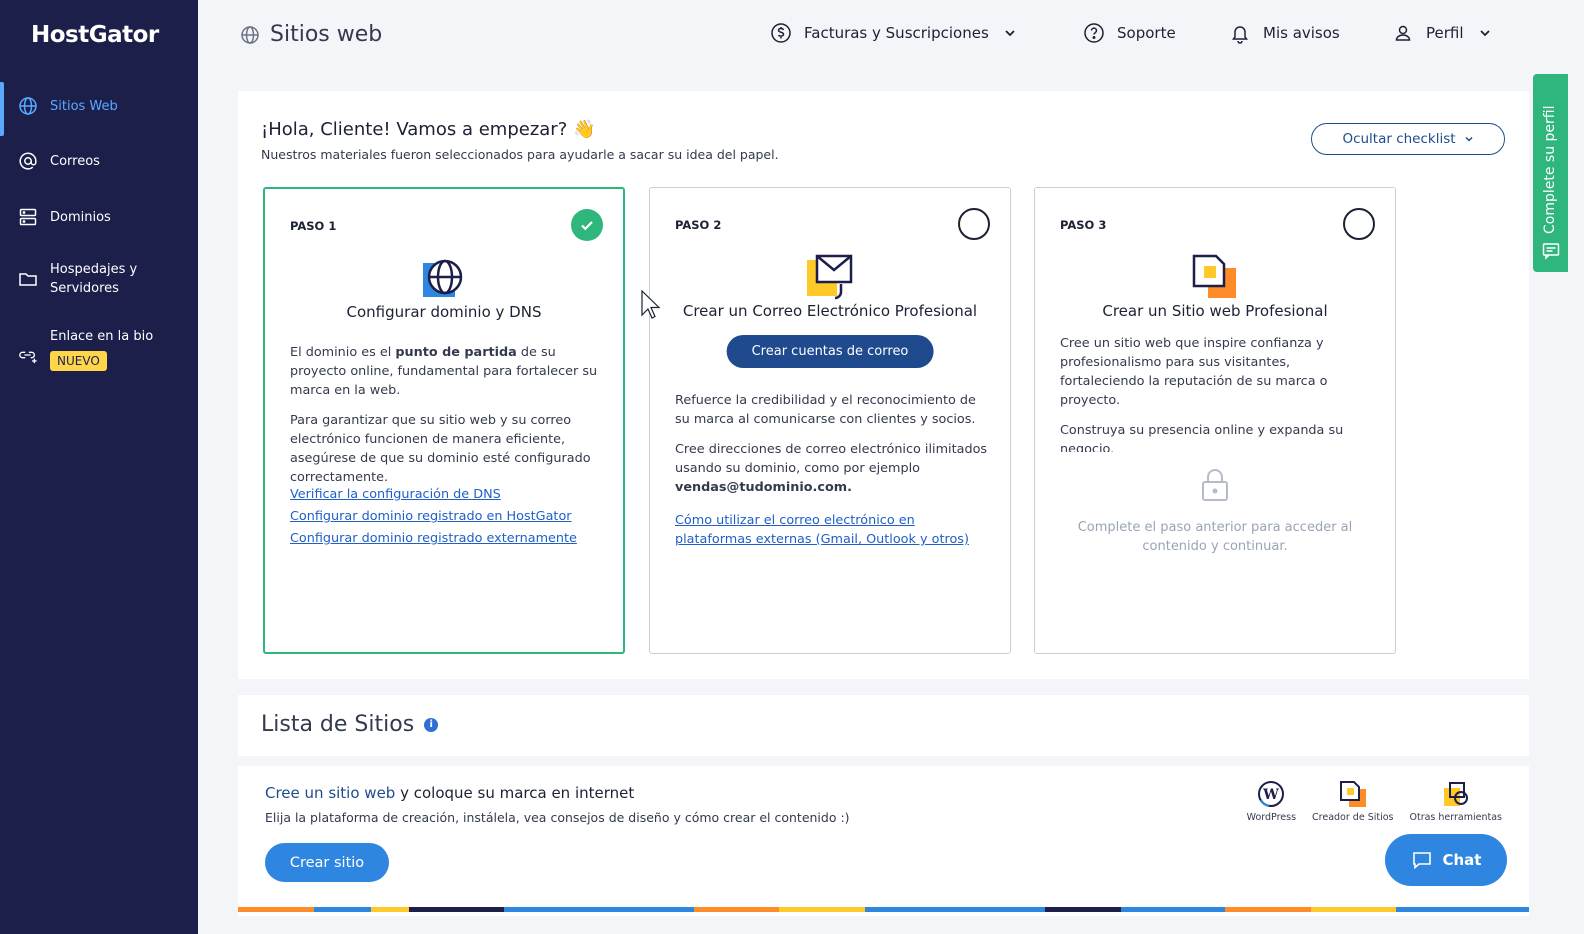 The image size is (1584, 934). What do you see at coordinates (883, 909) in the screenshot?
I see `decorative-stripe` at bounding box center [883, 909].